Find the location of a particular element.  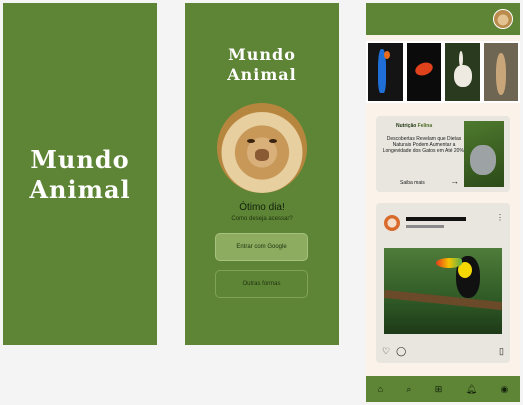

read-more-link: Saiba mais is located at coordinates (412, 183).